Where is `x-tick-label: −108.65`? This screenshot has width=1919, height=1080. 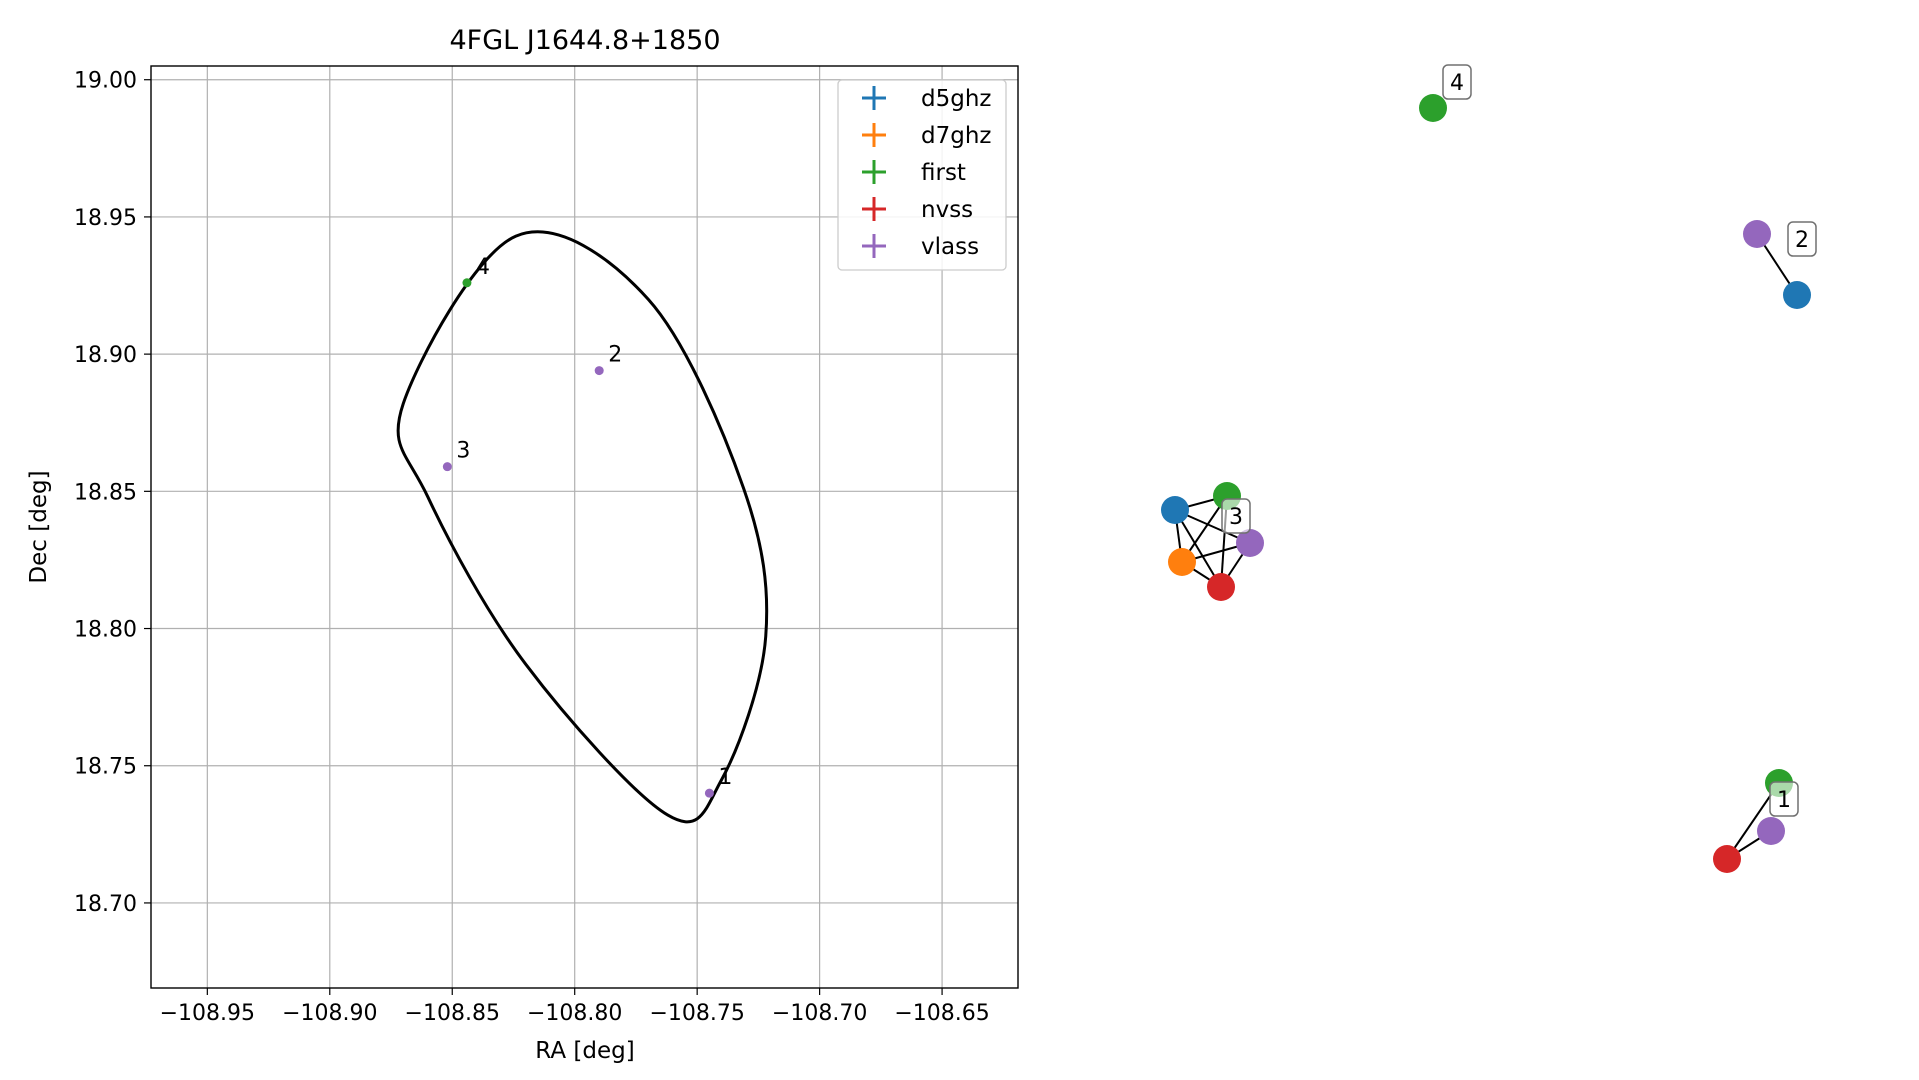 x-tick-label: −108.65 is located at coordinates (941, 1013).